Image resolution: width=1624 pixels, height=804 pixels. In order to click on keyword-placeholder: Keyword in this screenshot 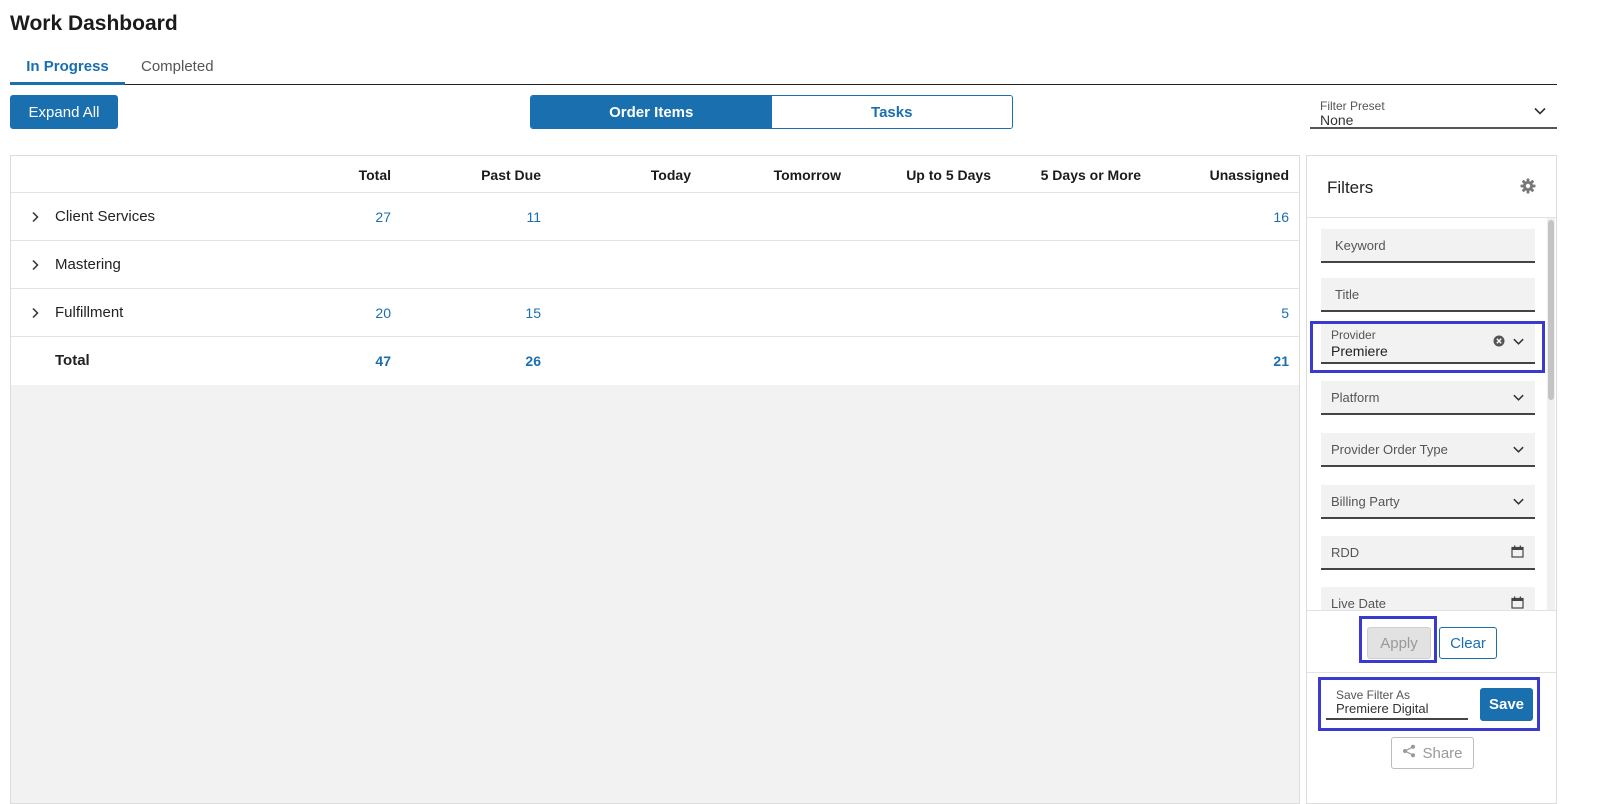, I will do `click(1360, 245)`.